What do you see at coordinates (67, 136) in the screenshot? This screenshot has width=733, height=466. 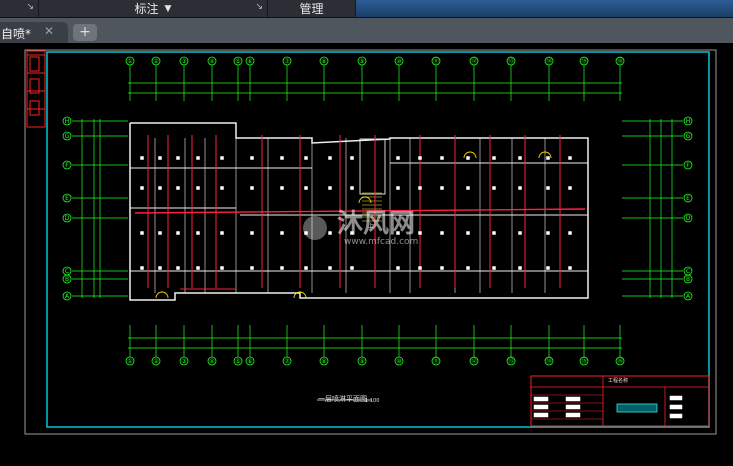 I see `axis-label-left: G` at bounding box center [67, 136].